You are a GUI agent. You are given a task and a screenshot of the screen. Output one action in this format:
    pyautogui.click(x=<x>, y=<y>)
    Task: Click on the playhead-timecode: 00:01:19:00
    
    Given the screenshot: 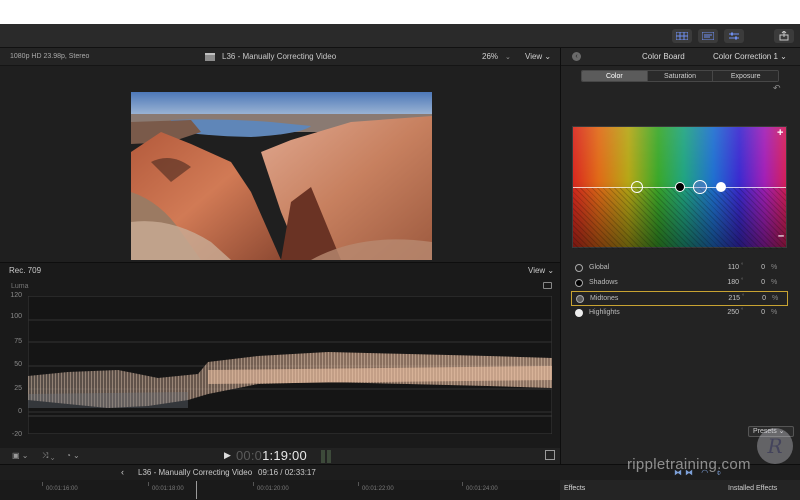 What is the action you would take?
    pyautogui.click(x=271, y=455)
    